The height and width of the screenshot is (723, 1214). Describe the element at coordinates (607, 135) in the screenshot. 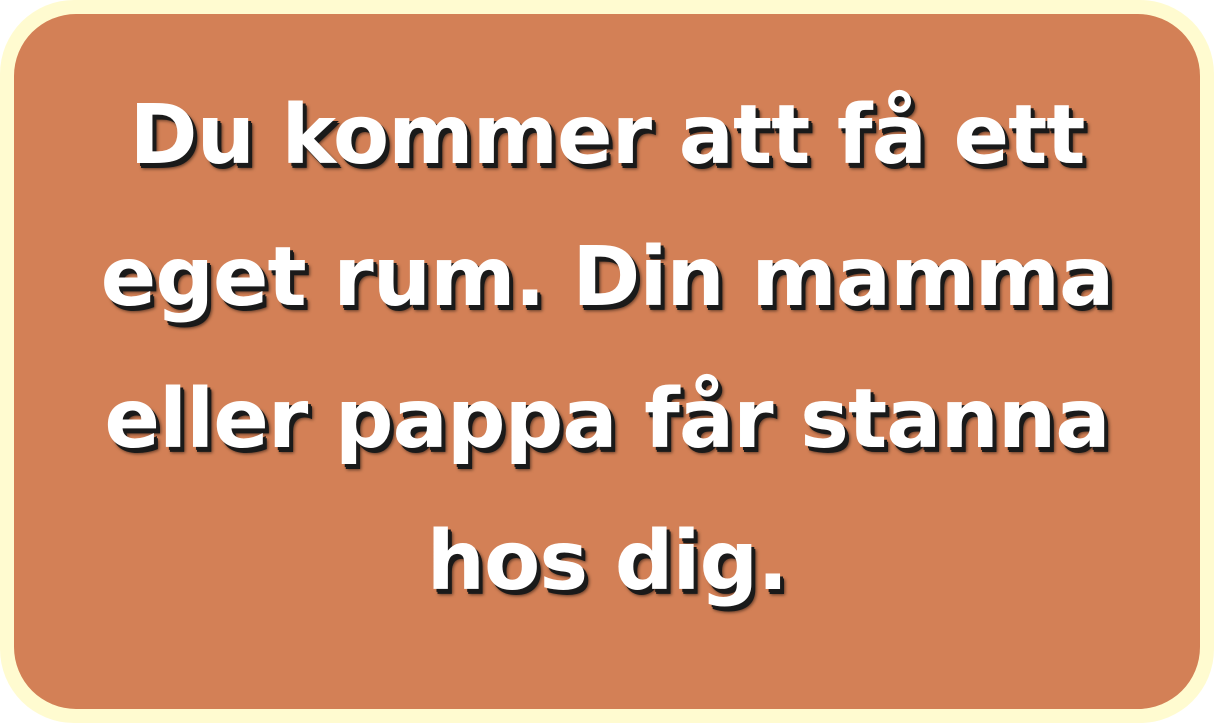

I see `message-line-1: Du kommer att få ett` at that location.